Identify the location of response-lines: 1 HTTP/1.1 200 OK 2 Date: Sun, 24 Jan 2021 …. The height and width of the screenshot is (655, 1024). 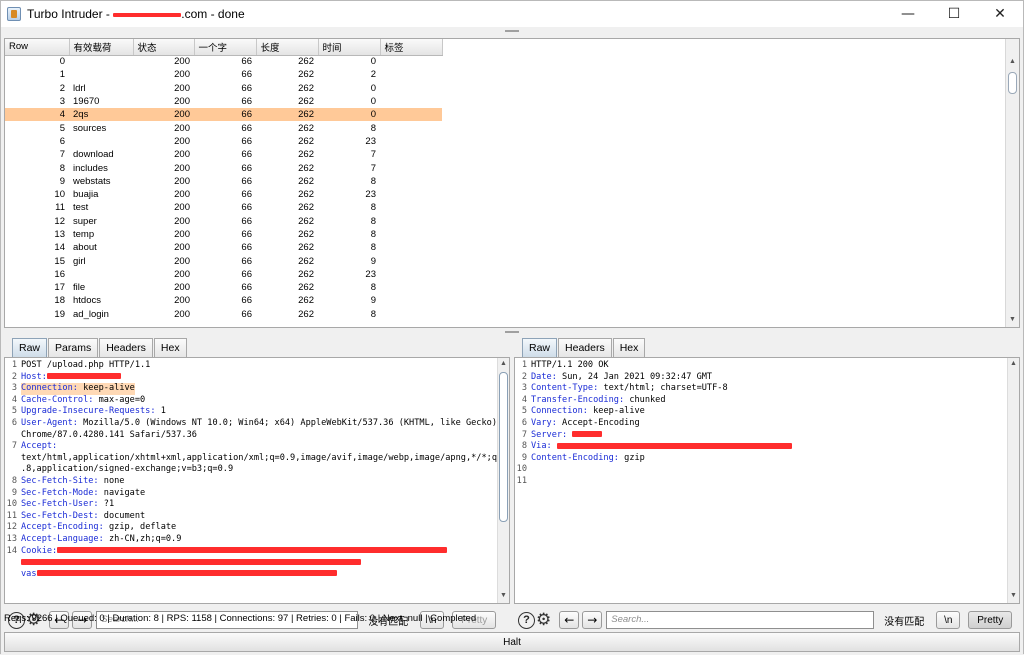
(653, 424).